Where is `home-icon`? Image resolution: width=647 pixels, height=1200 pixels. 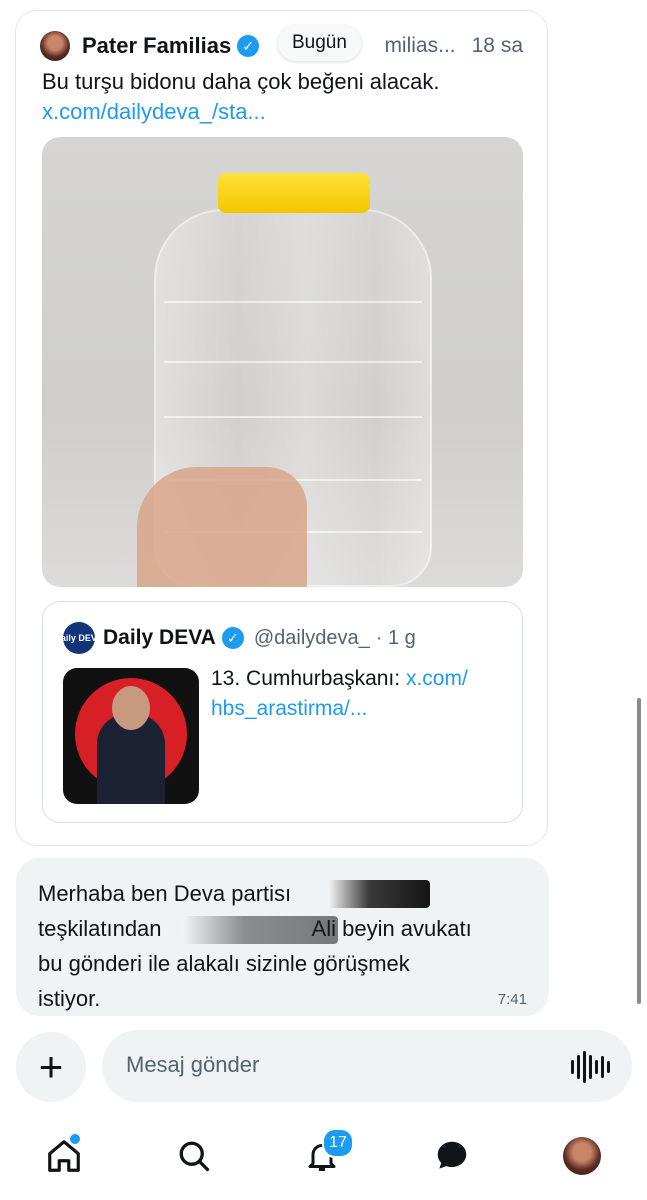 home-icon is located at coordinates (64, 1155).